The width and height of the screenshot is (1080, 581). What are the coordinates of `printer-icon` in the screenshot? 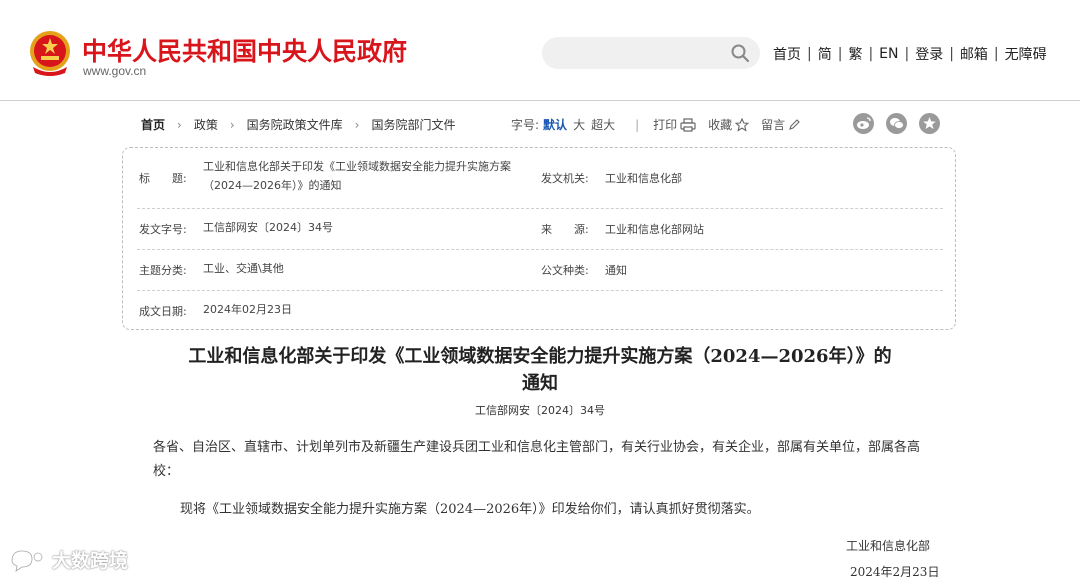 It's located at (688, 124).